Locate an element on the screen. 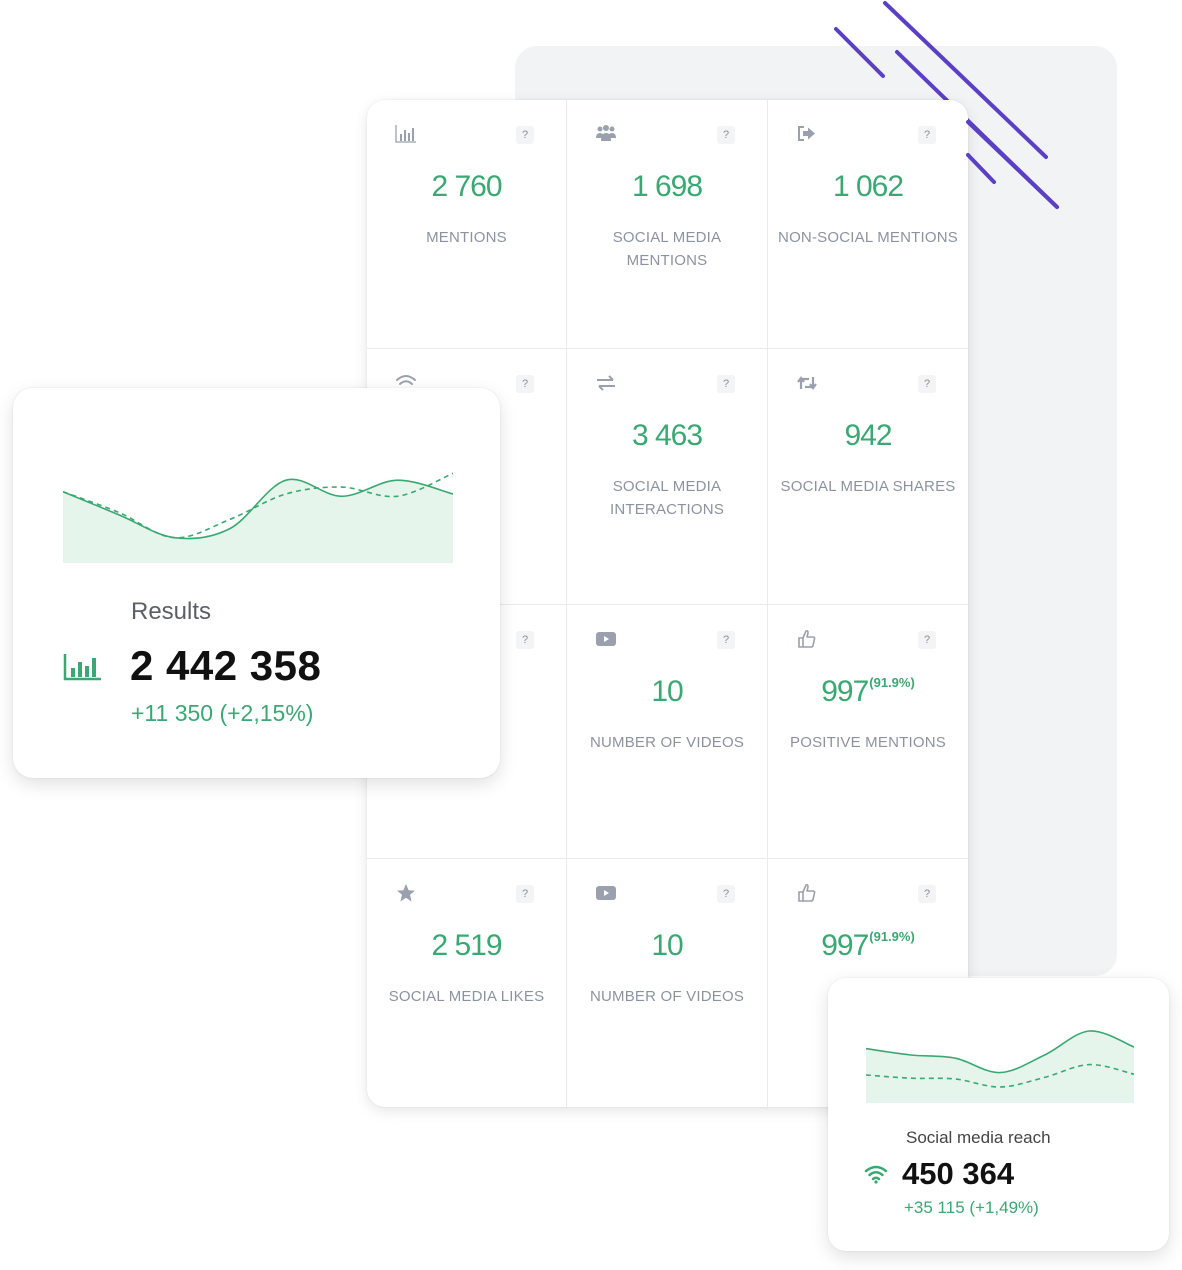 This screenshot has width=1182, height=1270. metric-label-social-media-likes: SOCIAL MEDIA LIKES is located at coordinates (466, 996).